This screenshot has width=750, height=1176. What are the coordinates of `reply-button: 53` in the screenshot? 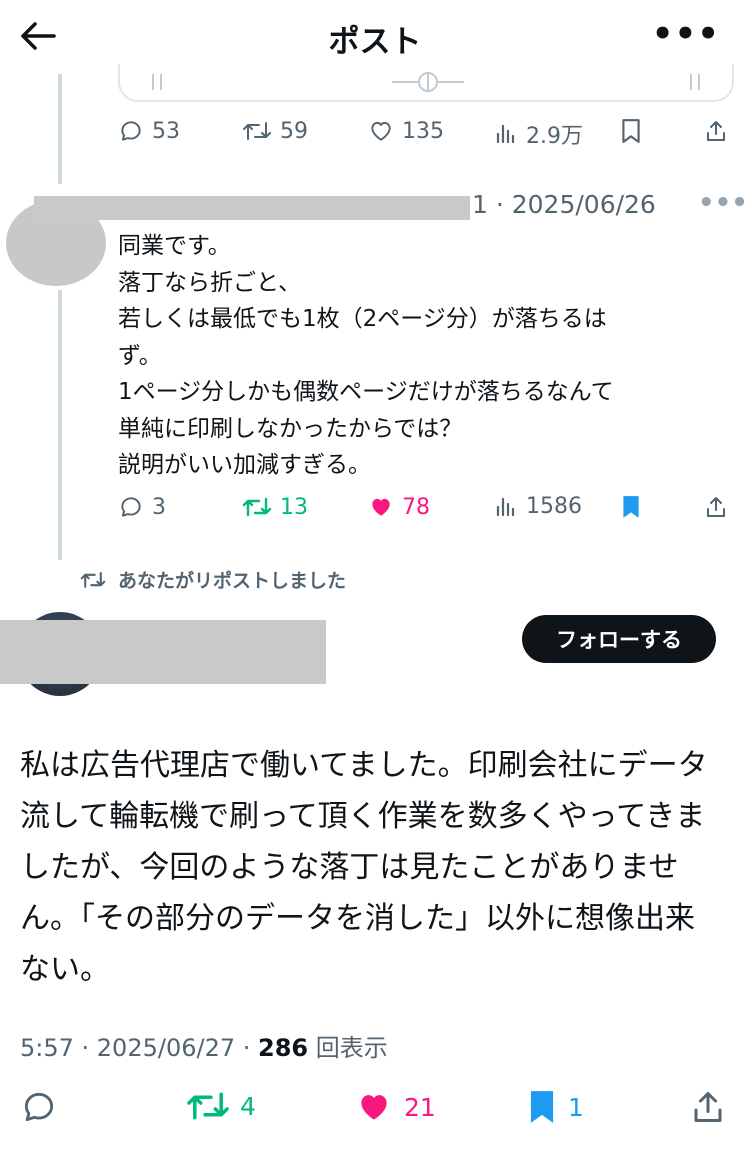 It's located at (149, 131).